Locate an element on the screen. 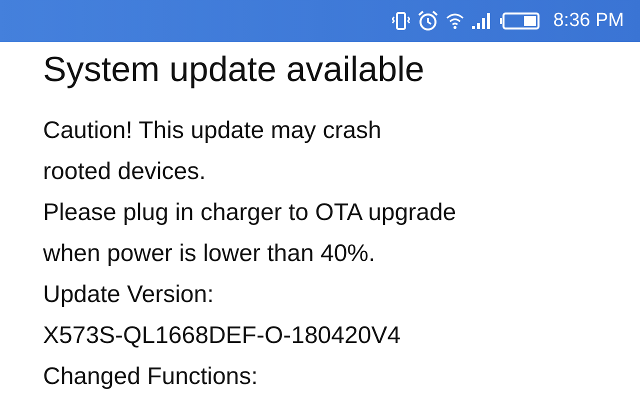  message-line: Caution! This update may crash is located at coordinates (212, 131).